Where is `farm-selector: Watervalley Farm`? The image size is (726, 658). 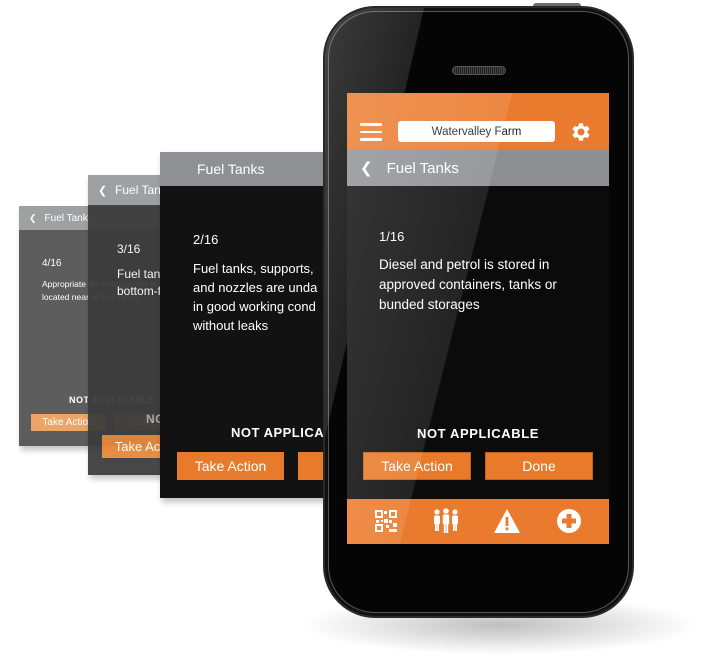
farm-selector: Watervalley Farm is located at coordinates (476, 131).